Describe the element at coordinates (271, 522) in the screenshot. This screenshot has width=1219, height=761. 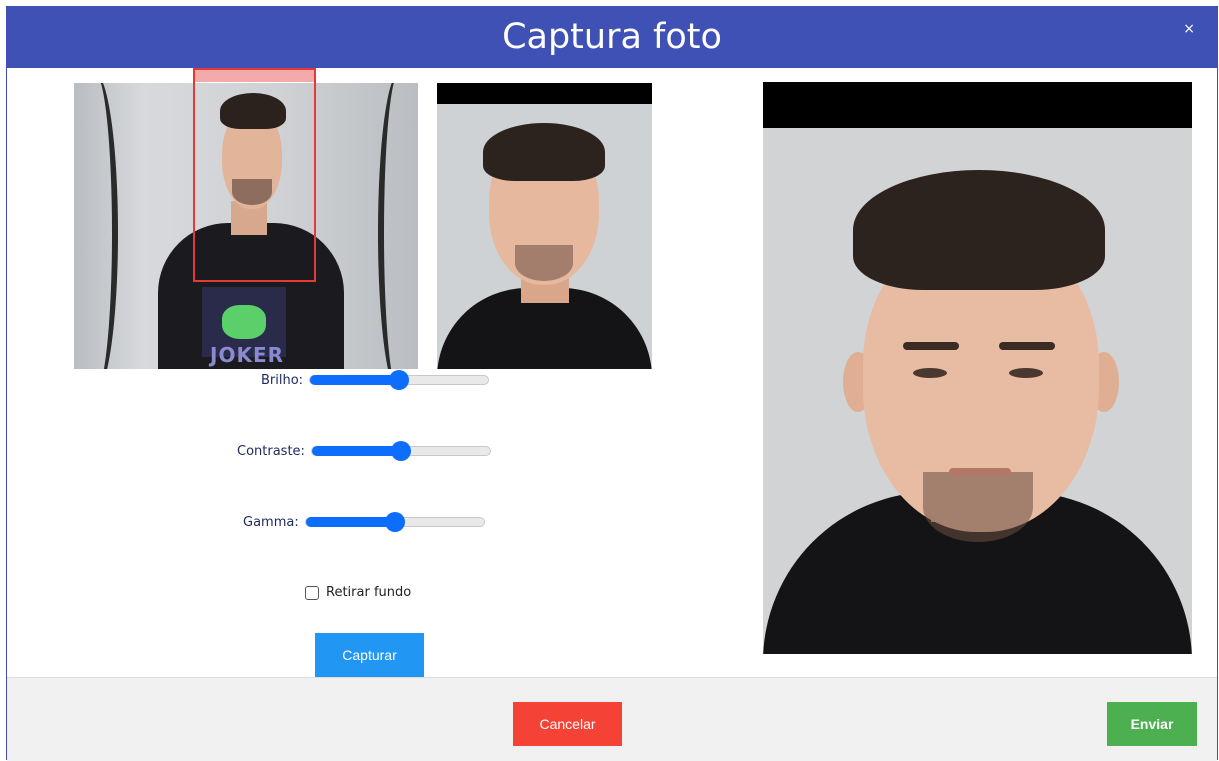
I see `gamma-label: Gamma:` at that location.